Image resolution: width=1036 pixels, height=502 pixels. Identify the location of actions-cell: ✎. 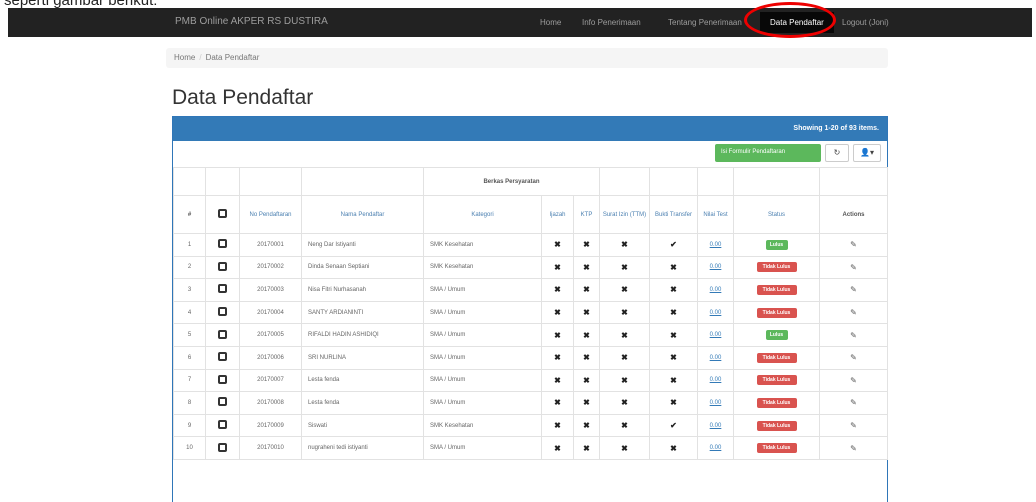
(853, 335).